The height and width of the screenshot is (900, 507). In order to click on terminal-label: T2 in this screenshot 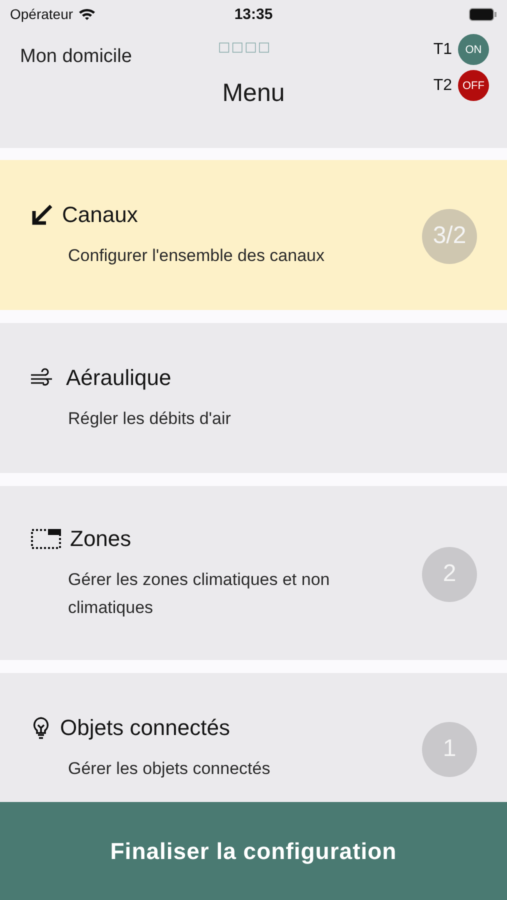, I will do `click(442, 85)`.